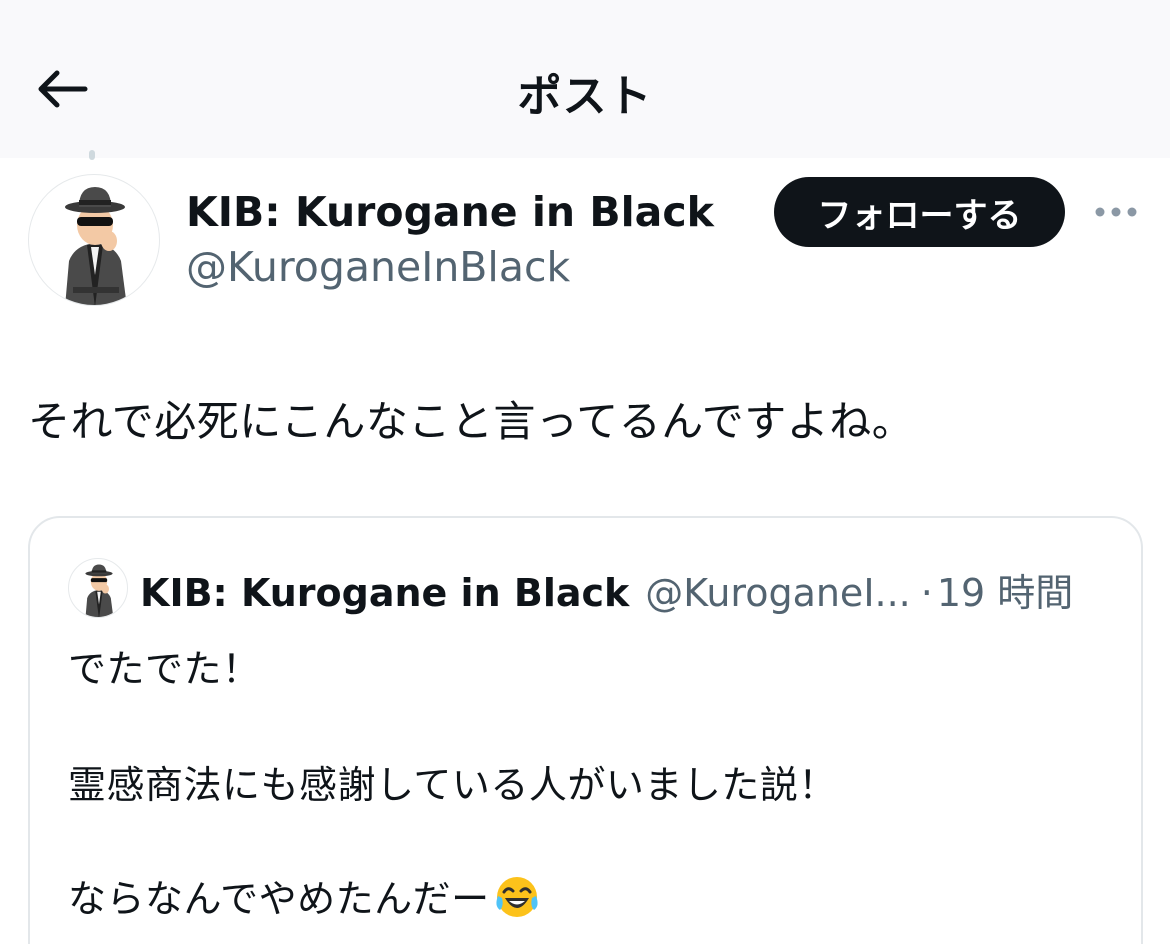 The height and width of the screenshot is (944, 1170). Describe the element at coordinates (164, 669) in the screenshot. I see `quoted-text-line: でたでた！` at that location.